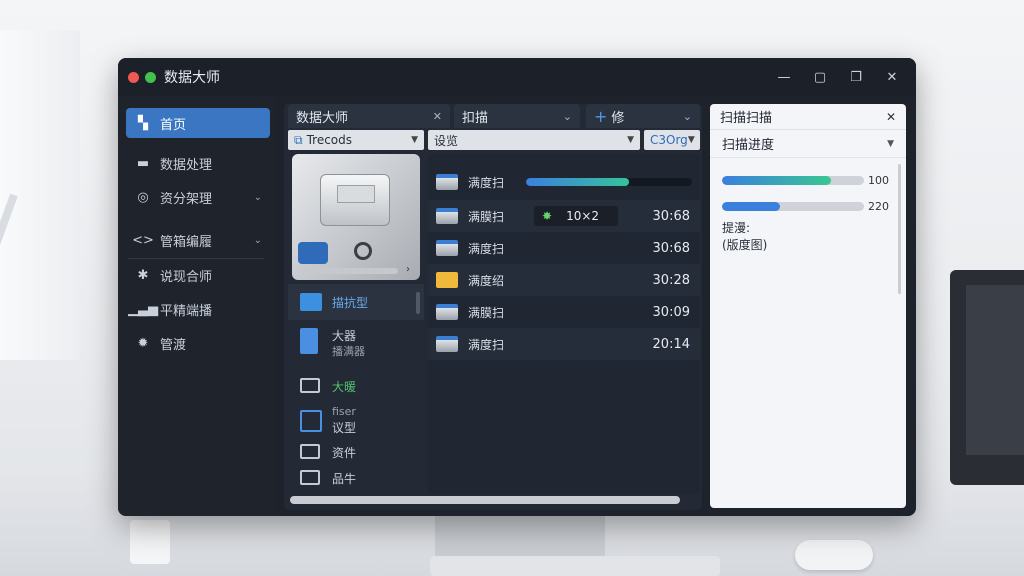  I want to click on file-sublabel: 播满器, so click(348, 351).